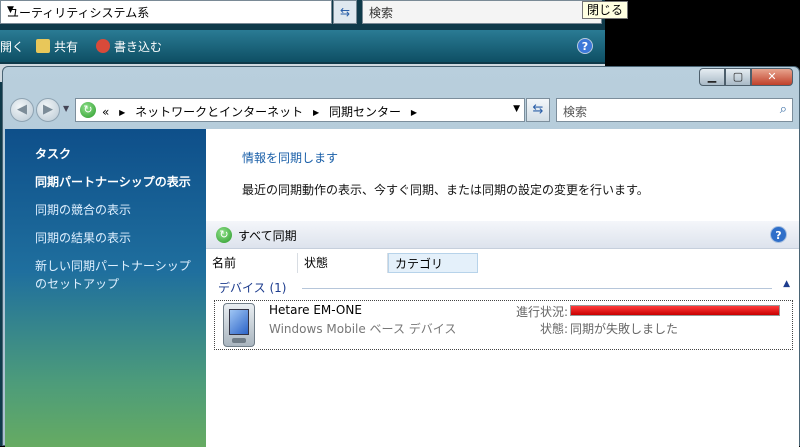 The height and width of the screenshot is (447, 800). I want to click on caption-buttons: ▁ ▢ ✕, so click(746, 77).